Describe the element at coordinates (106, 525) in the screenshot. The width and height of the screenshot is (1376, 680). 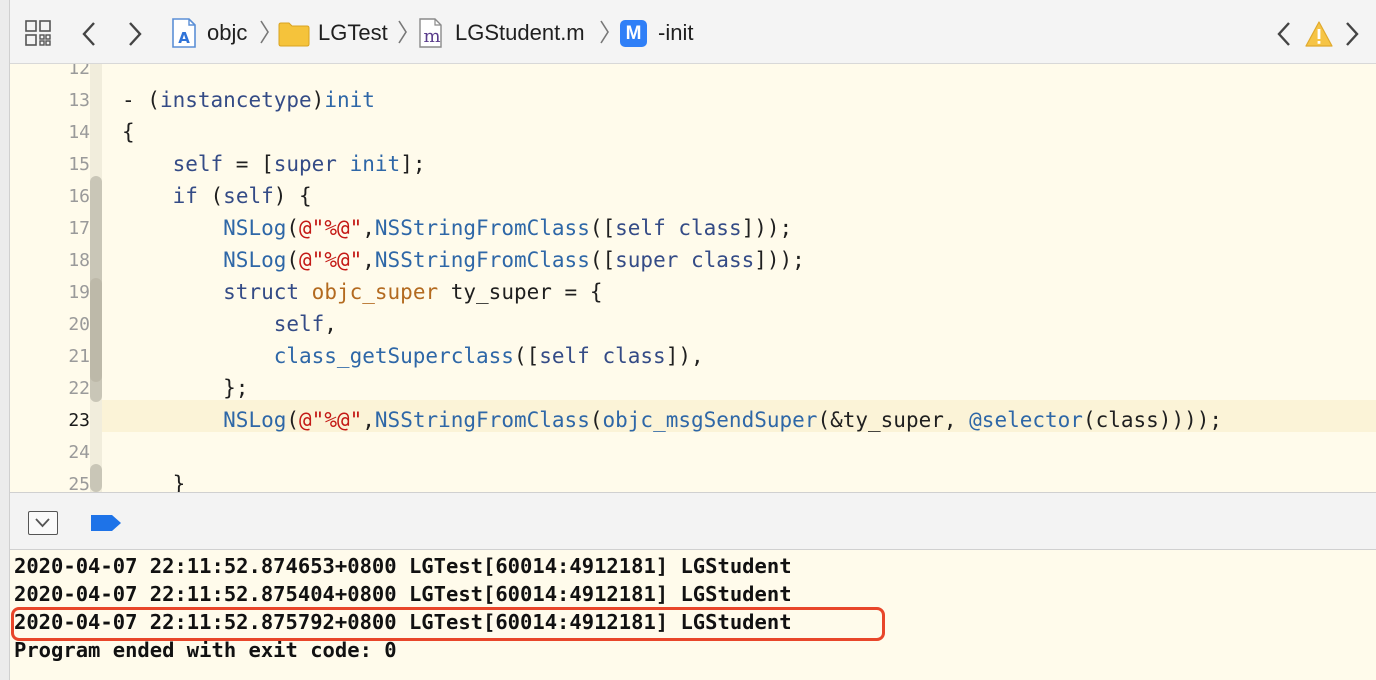
I see `breakpoints-toggle-icon` at that location.